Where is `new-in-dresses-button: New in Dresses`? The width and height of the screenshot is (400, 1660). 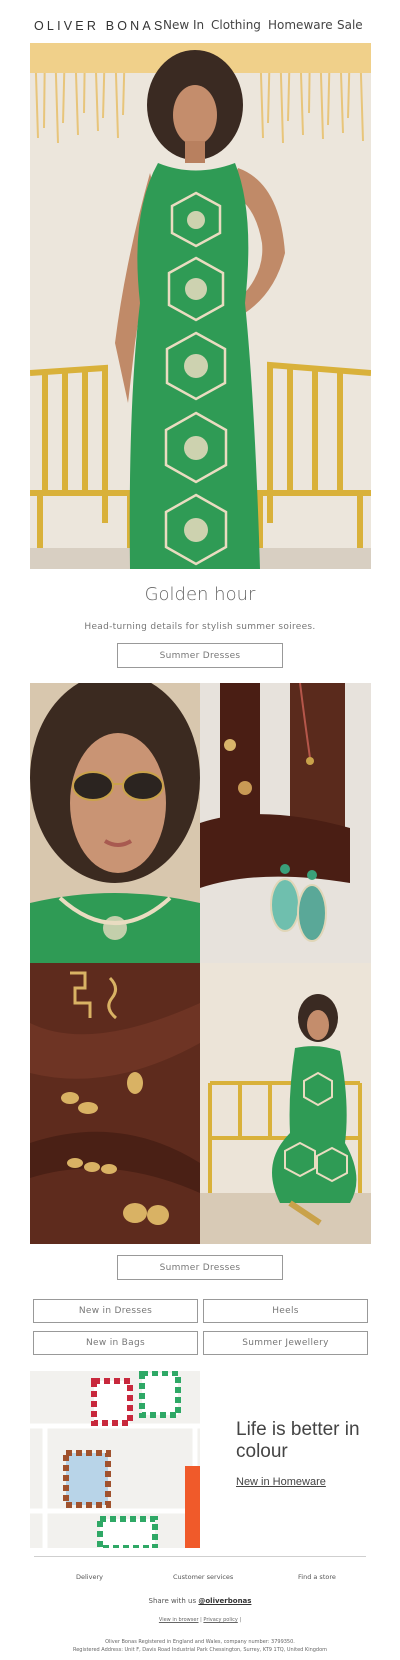
new-in-dresses-button: New in Dresses is located at coordinates (115, 1311).